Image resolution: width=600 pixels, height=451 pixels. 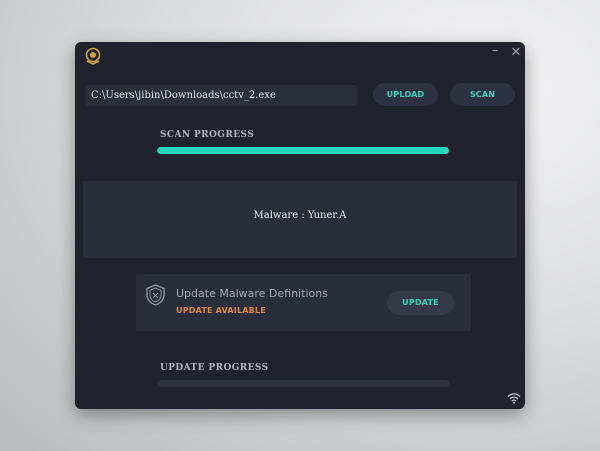 I want to click on malware-result-text: Malware : Yuner.A, so click(x=300, y=215).